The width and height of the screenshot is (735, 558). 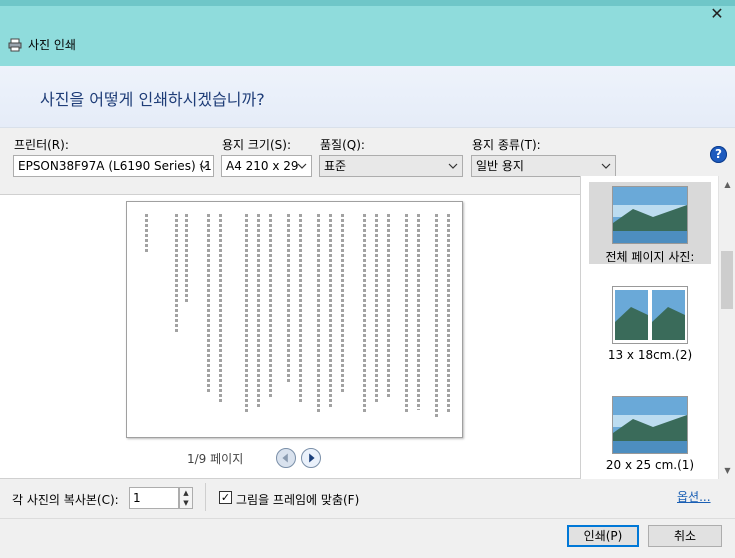 I want to click on scroll-down-icon: ▼, so click(x=727, y=470).